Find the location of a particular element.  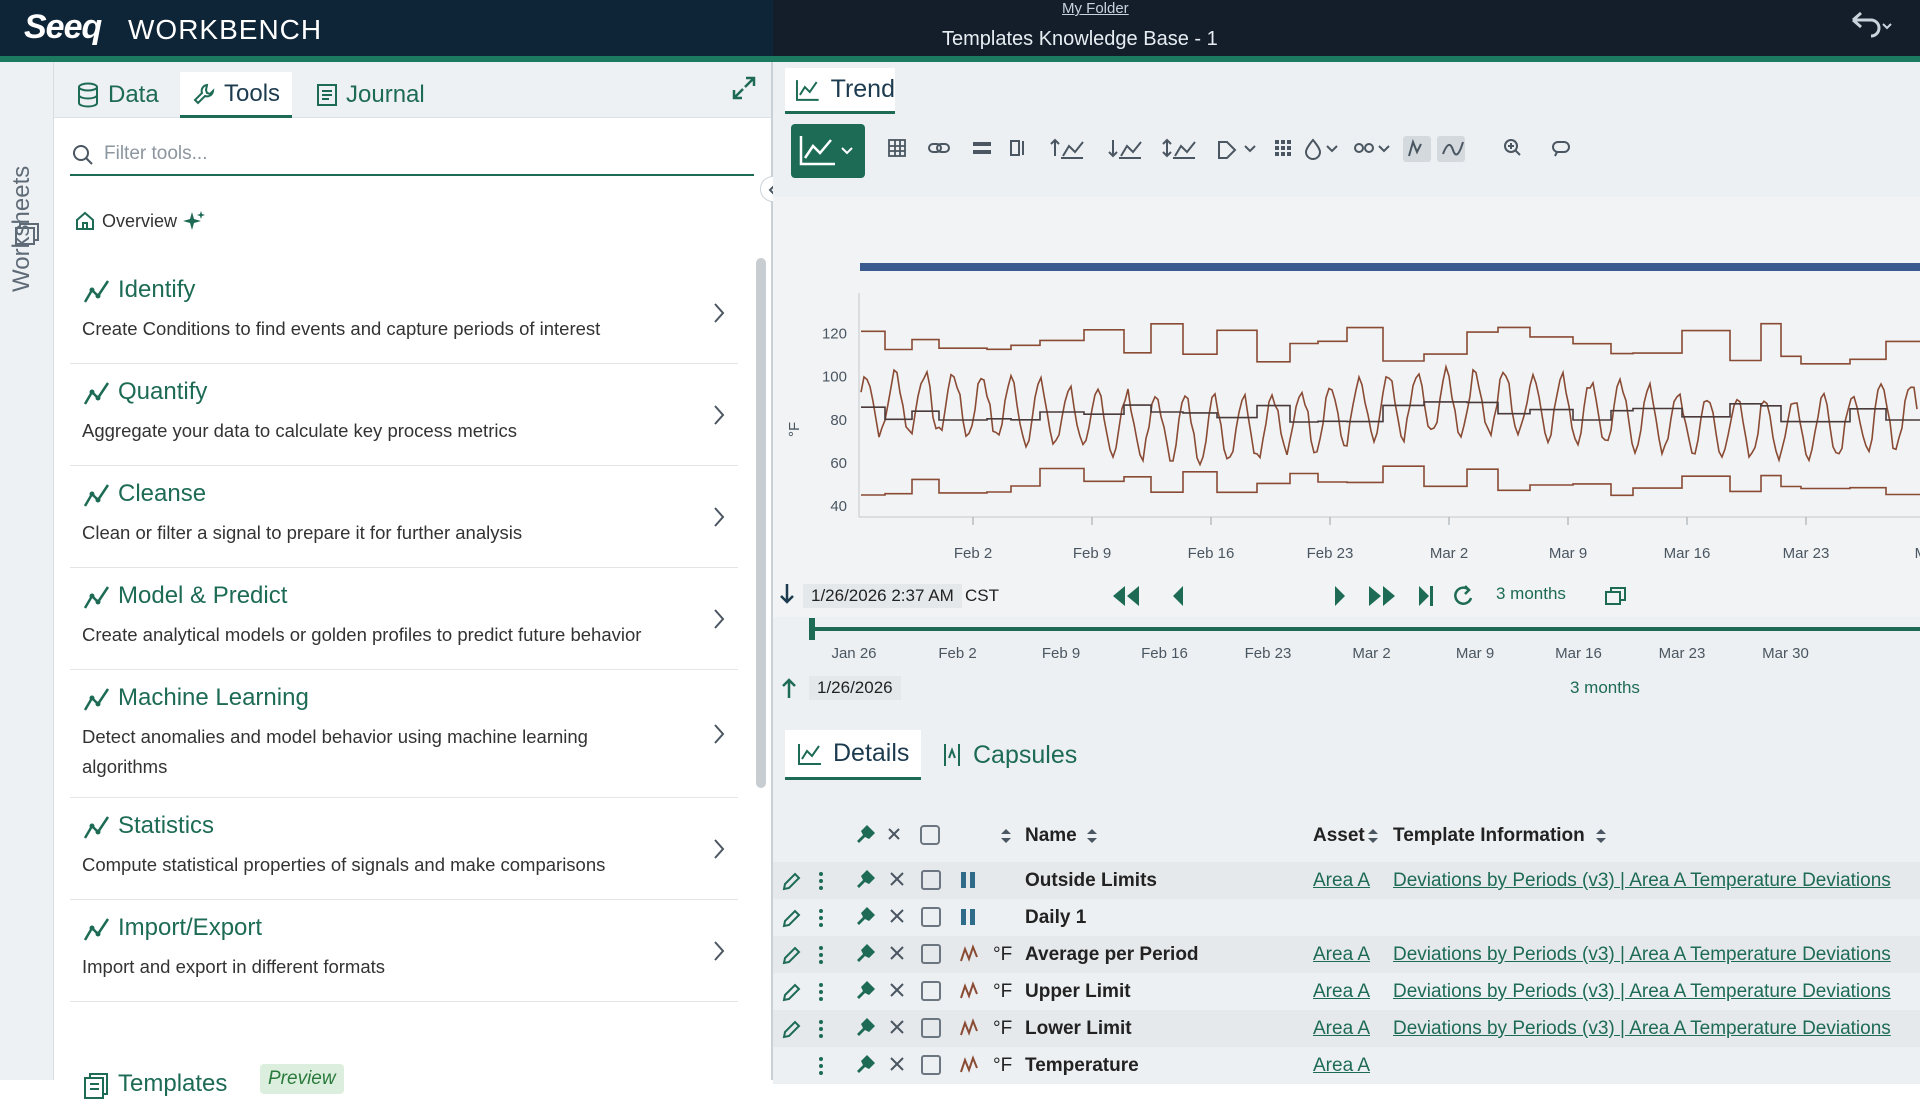

col-template-info: Template Information is located at coordinates (1489, 836).